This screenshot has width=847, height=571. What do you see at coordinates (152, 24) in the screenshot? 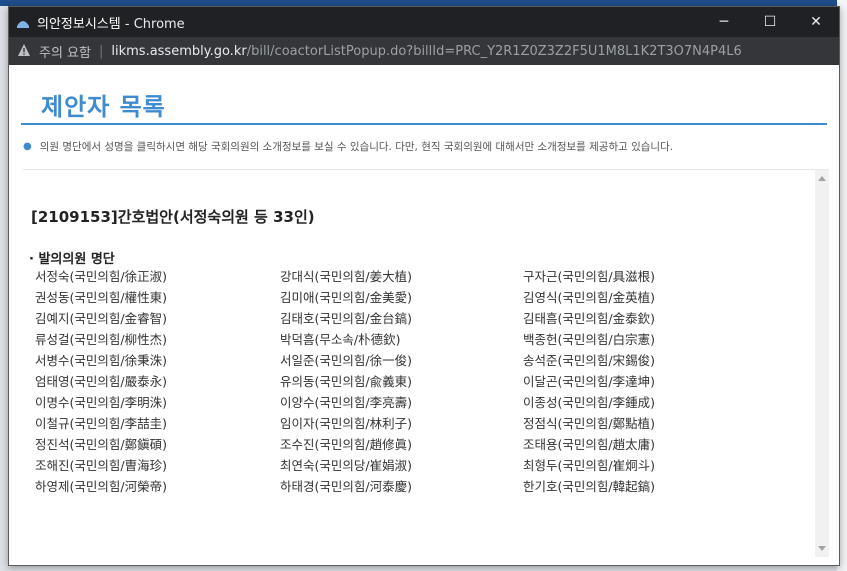
I see `window-title-browser: - Chrome` at bounding box center [152, 24].